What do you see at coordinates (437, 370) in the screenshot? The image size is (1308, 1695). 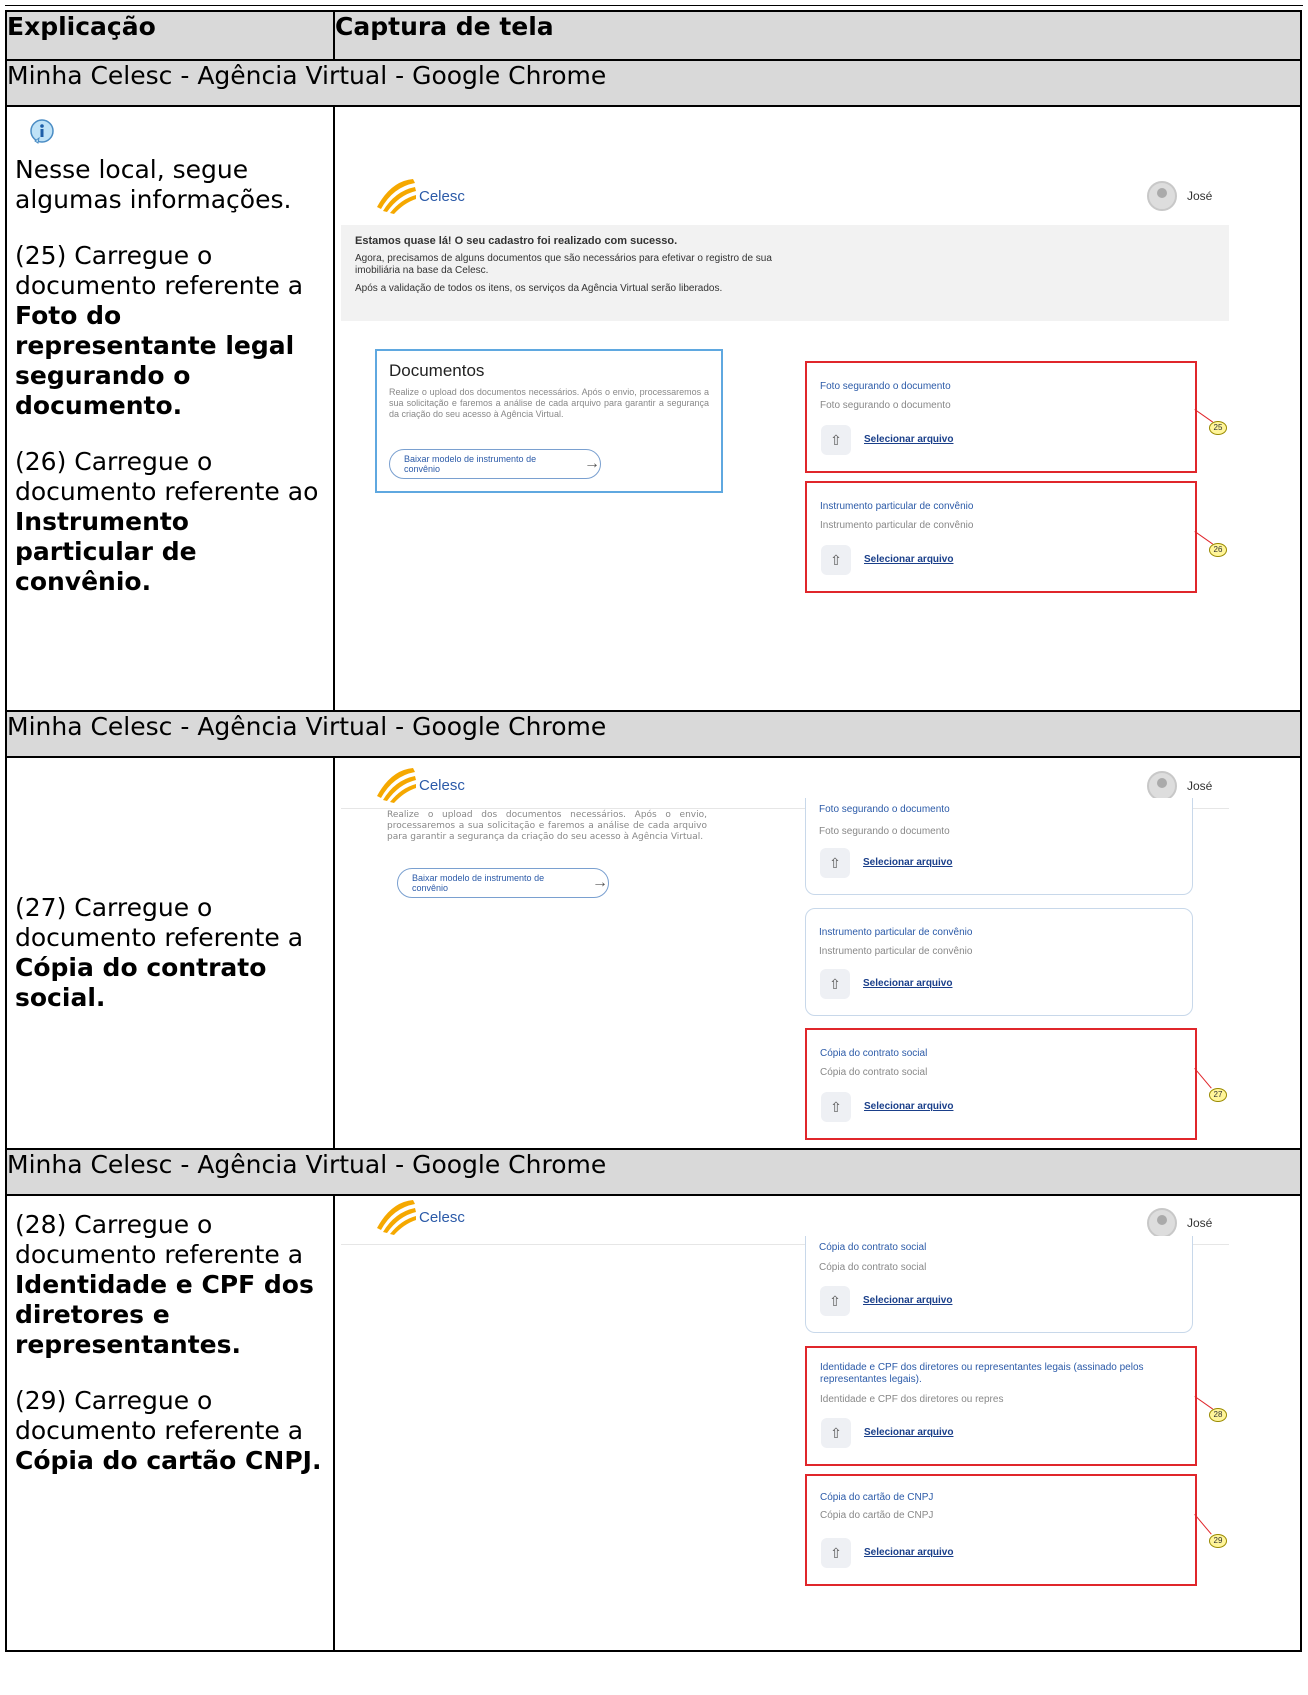 I see `documents-title: Documentos` at bounding box center [437, 370].